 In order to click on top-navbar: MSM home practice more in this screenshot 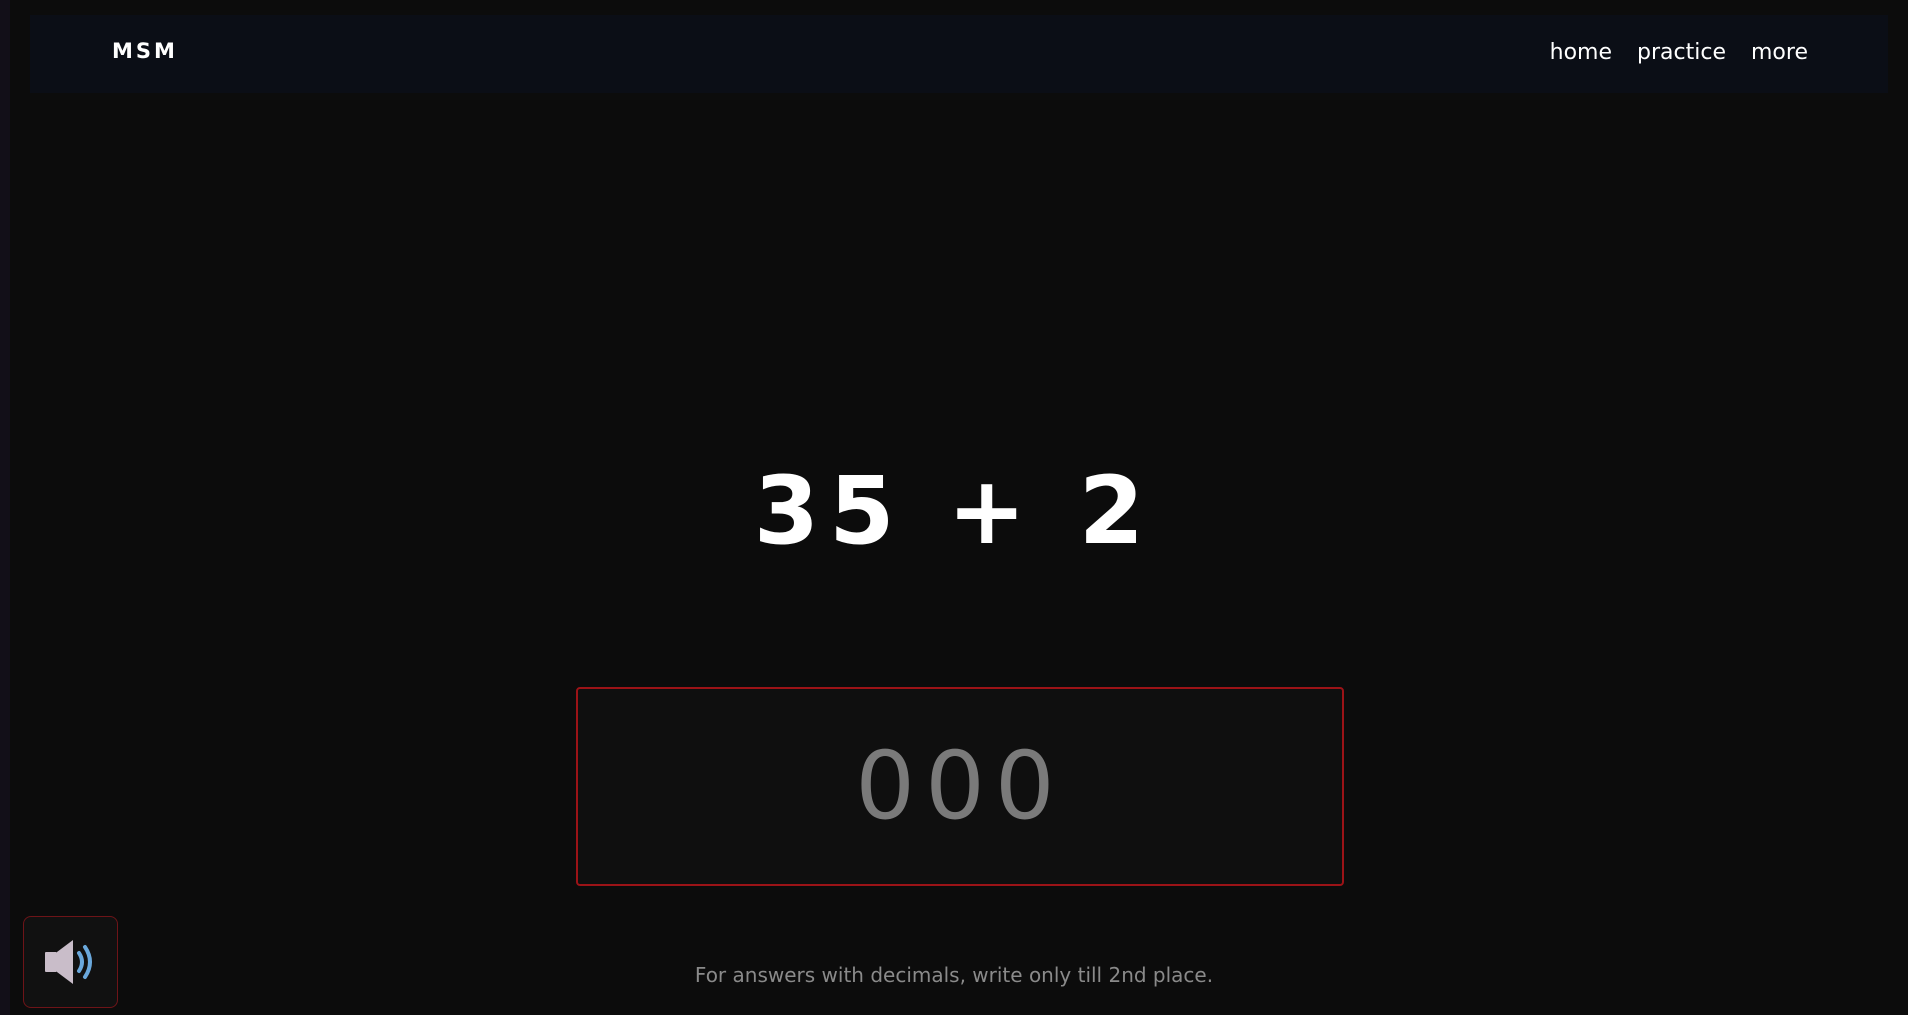, I will do `click(959, 54)`.